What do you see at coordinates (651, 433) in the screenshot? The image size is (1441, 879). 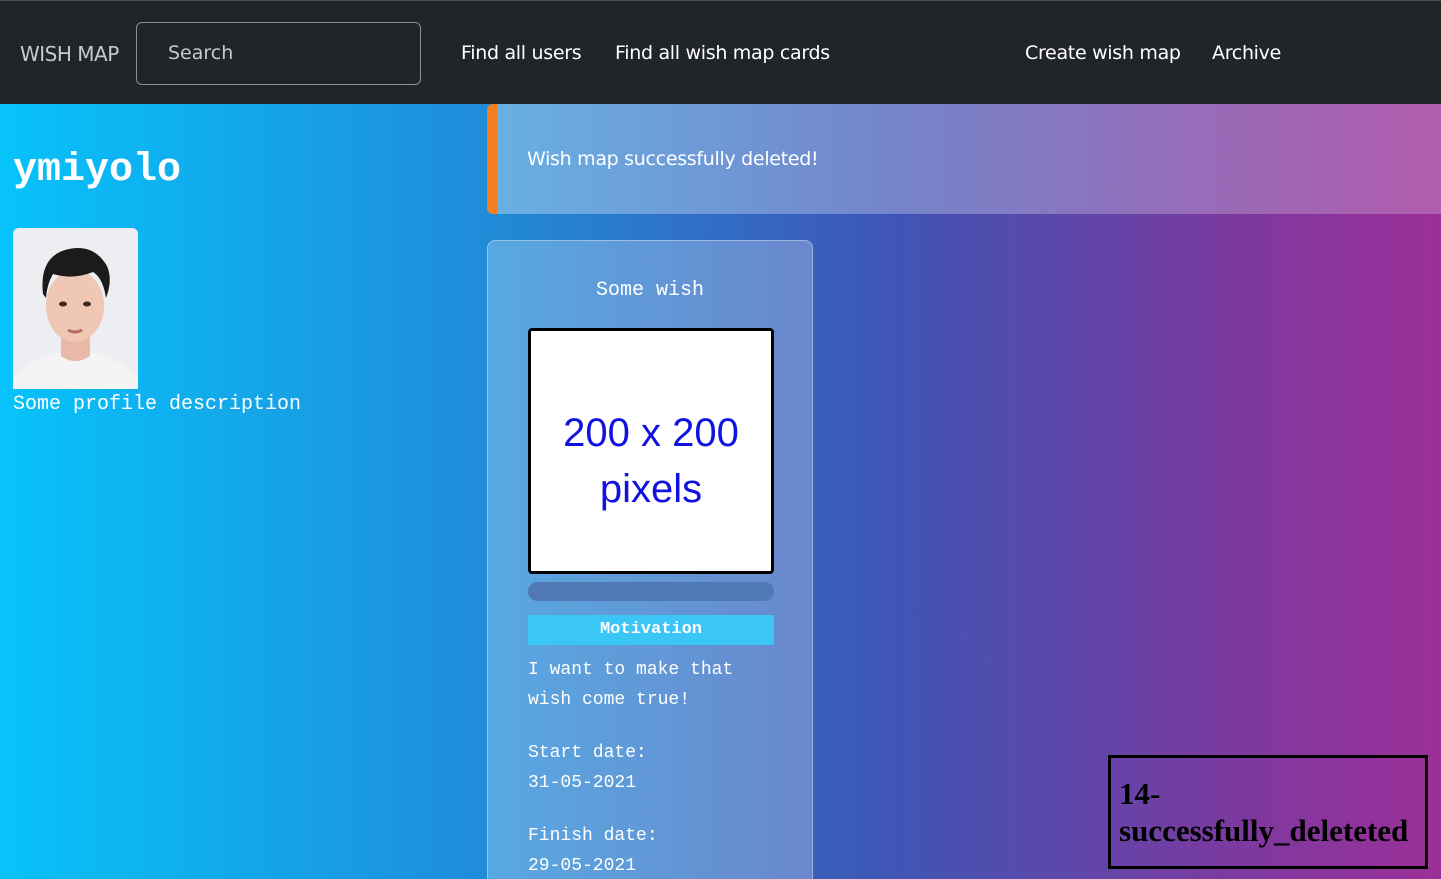 I see `placeholder-line-1: 200 x 200` at bounding box center [651, 433].